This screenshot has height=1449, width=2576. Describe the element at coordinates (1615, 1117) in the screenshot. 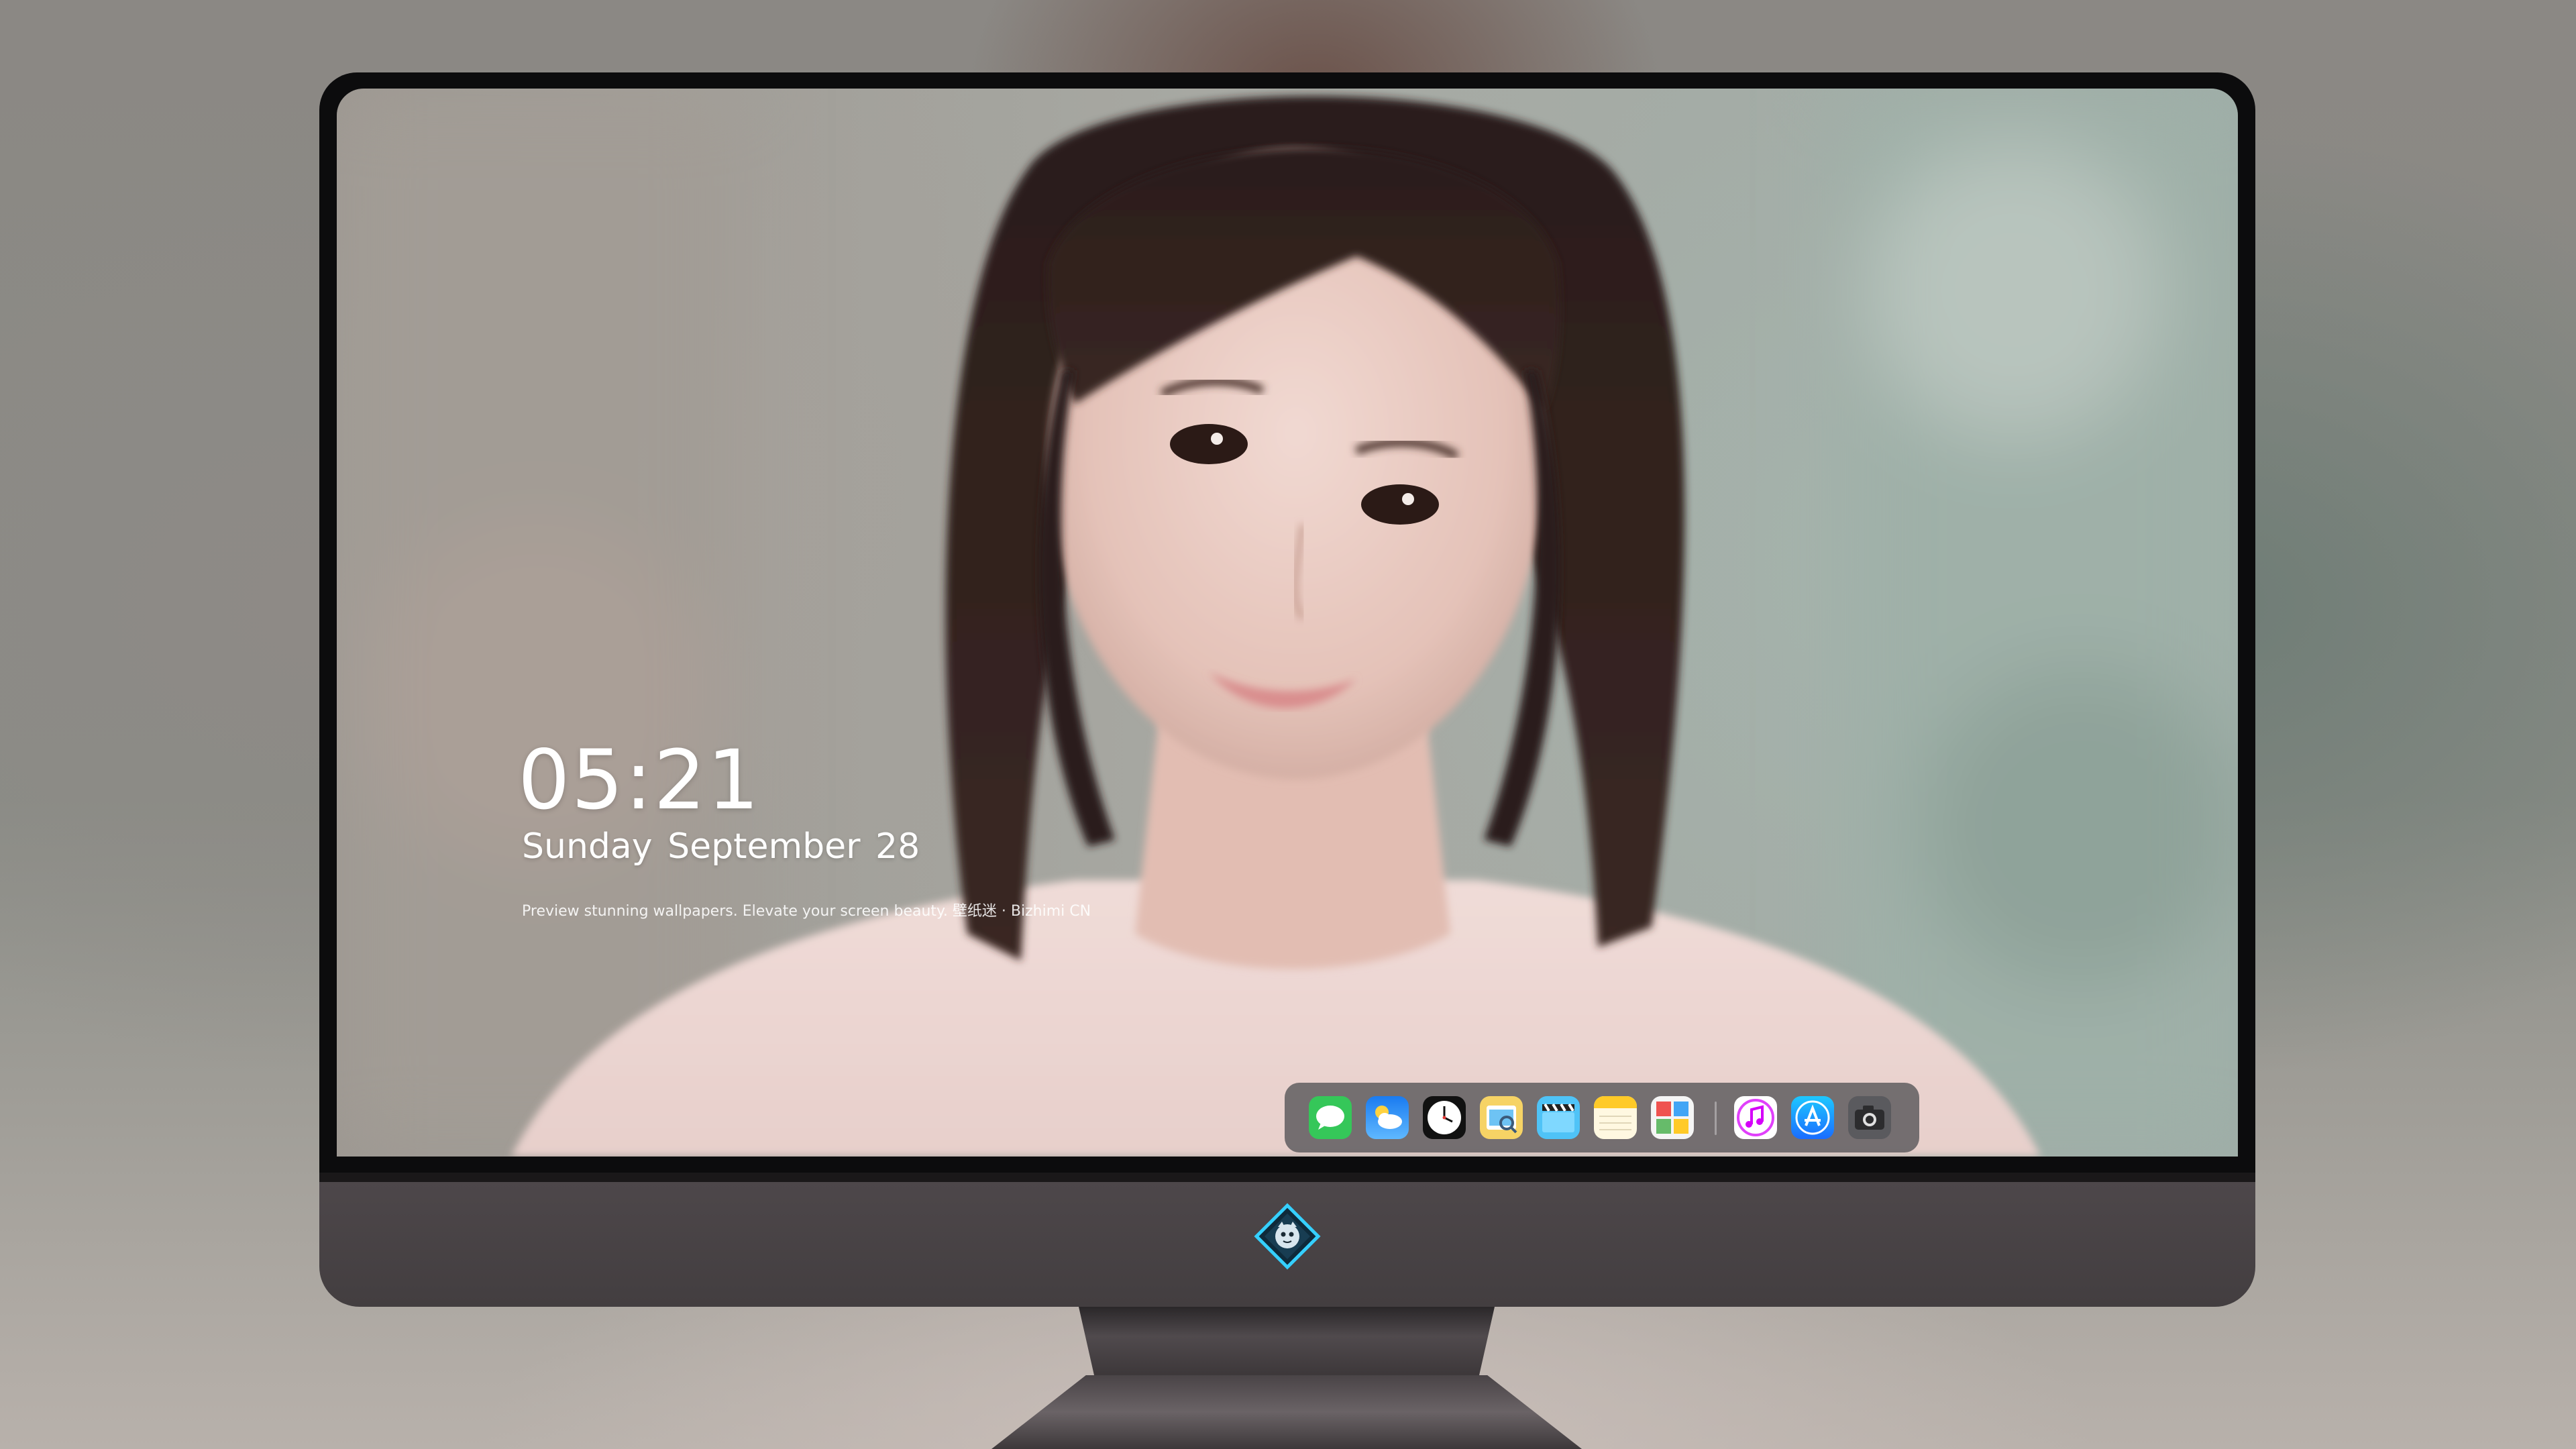

I see `notes-icon` at that location.